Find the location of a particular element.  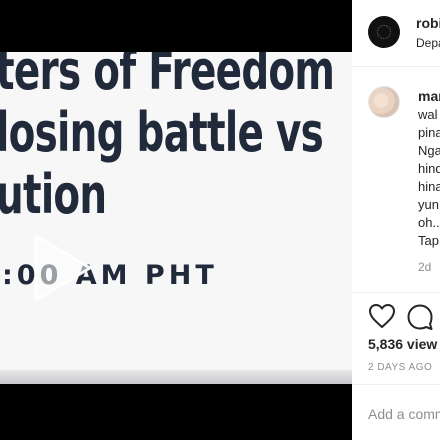

comment-timestamp: 2d is located at coordinates (424, 267).